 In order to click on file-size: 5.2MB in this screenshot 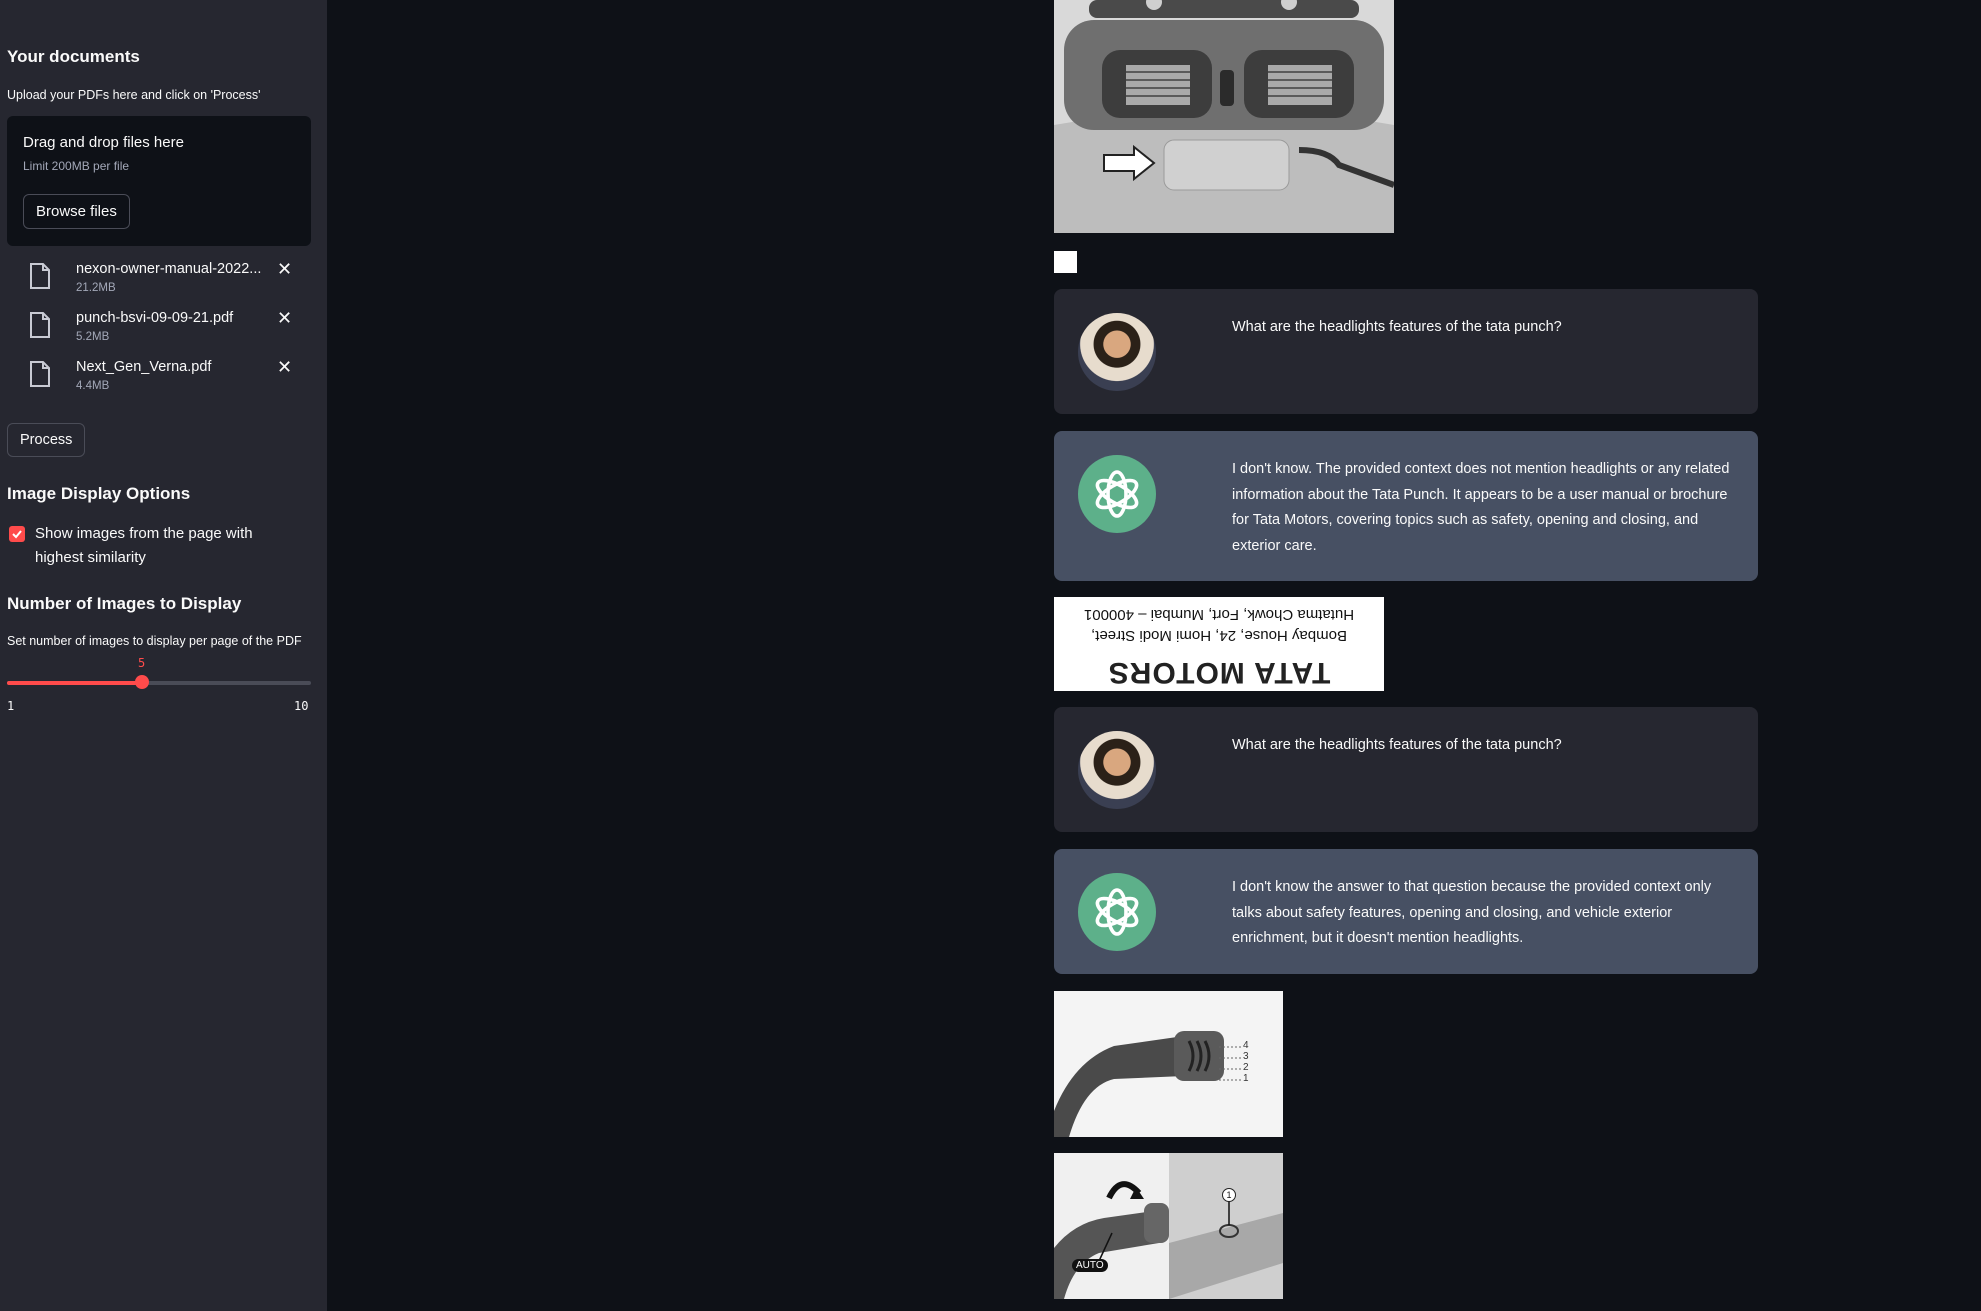, I will do `click(93, 337)`.